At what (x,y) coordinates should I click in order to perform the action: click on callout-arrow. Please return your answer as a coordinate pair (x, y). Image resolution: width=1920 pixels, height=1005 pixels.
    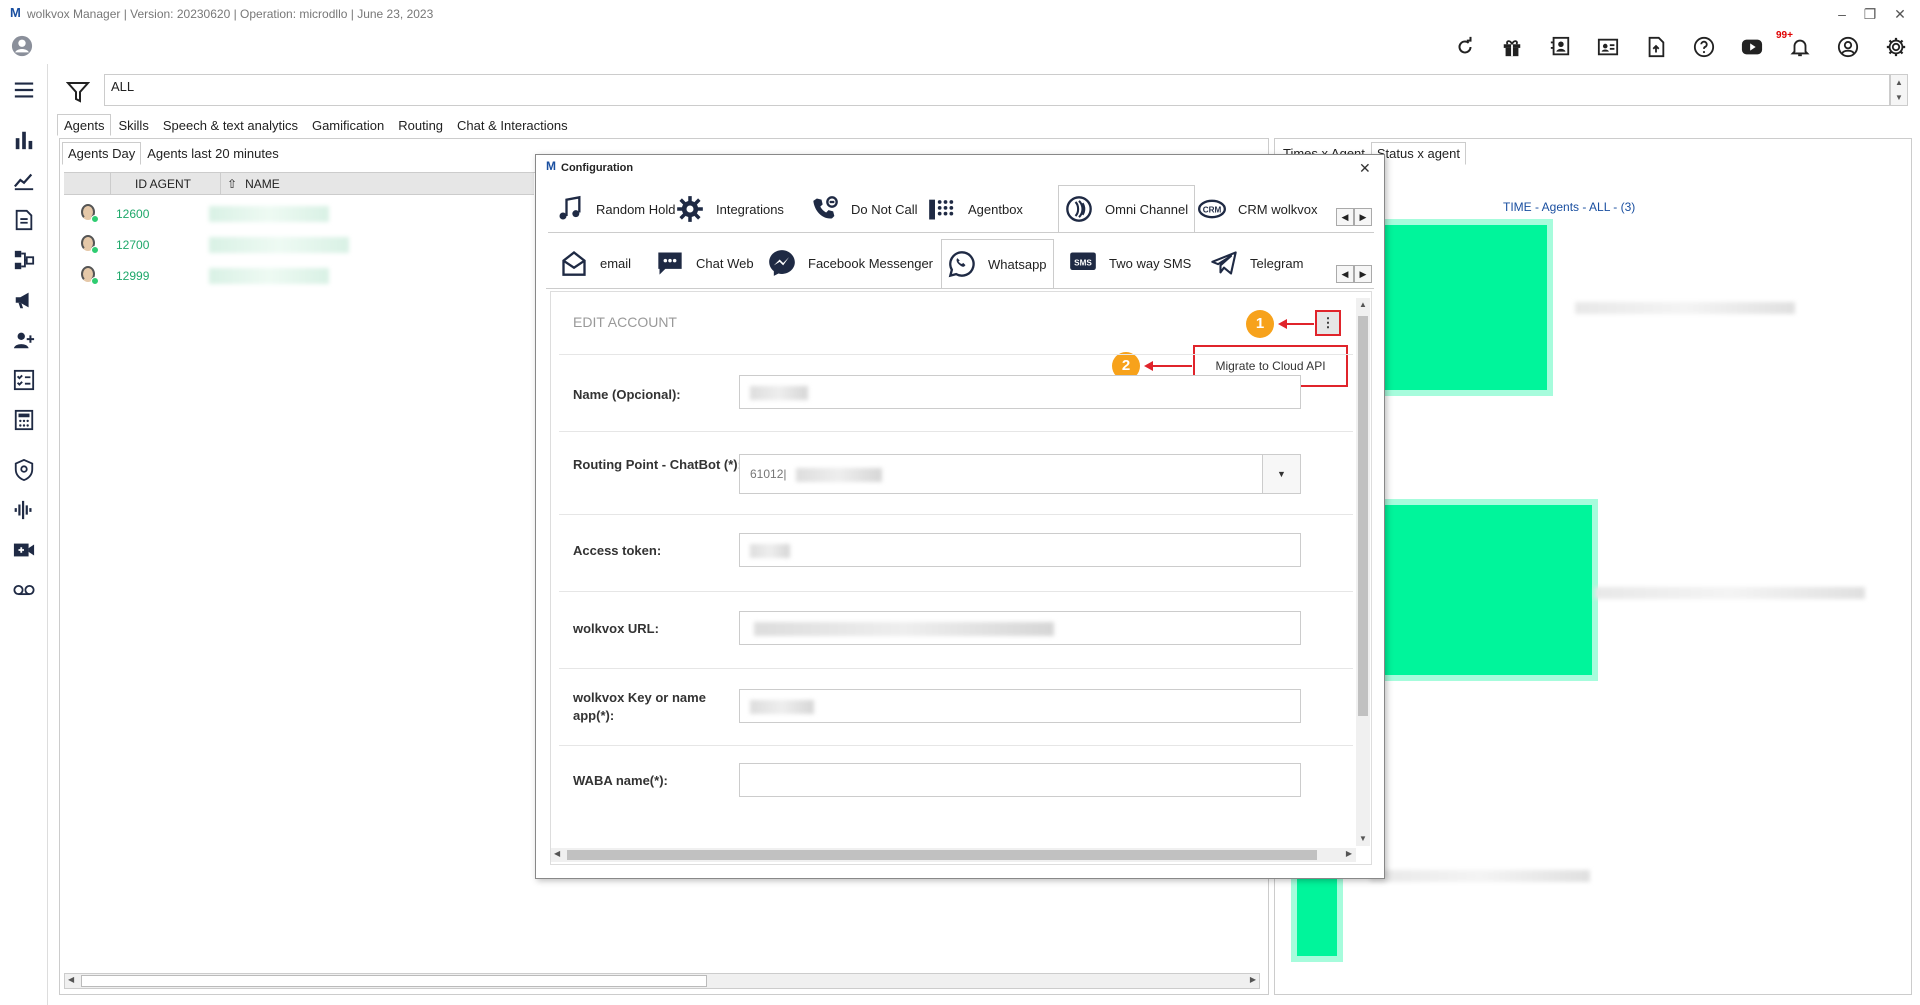
    Looking at the image, I should click on (1300, 324).